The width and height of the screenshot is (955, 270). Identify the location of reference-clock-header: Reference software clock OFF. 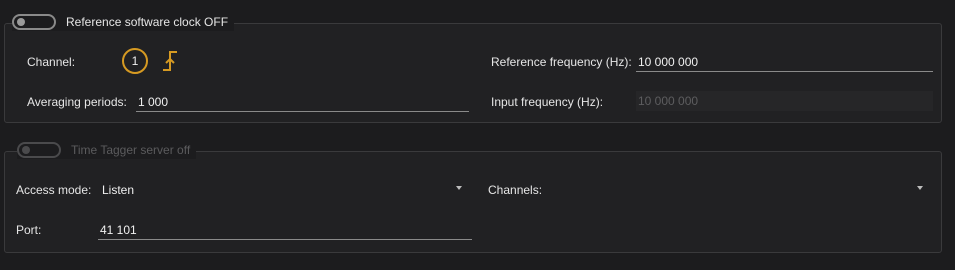
(123, 22).